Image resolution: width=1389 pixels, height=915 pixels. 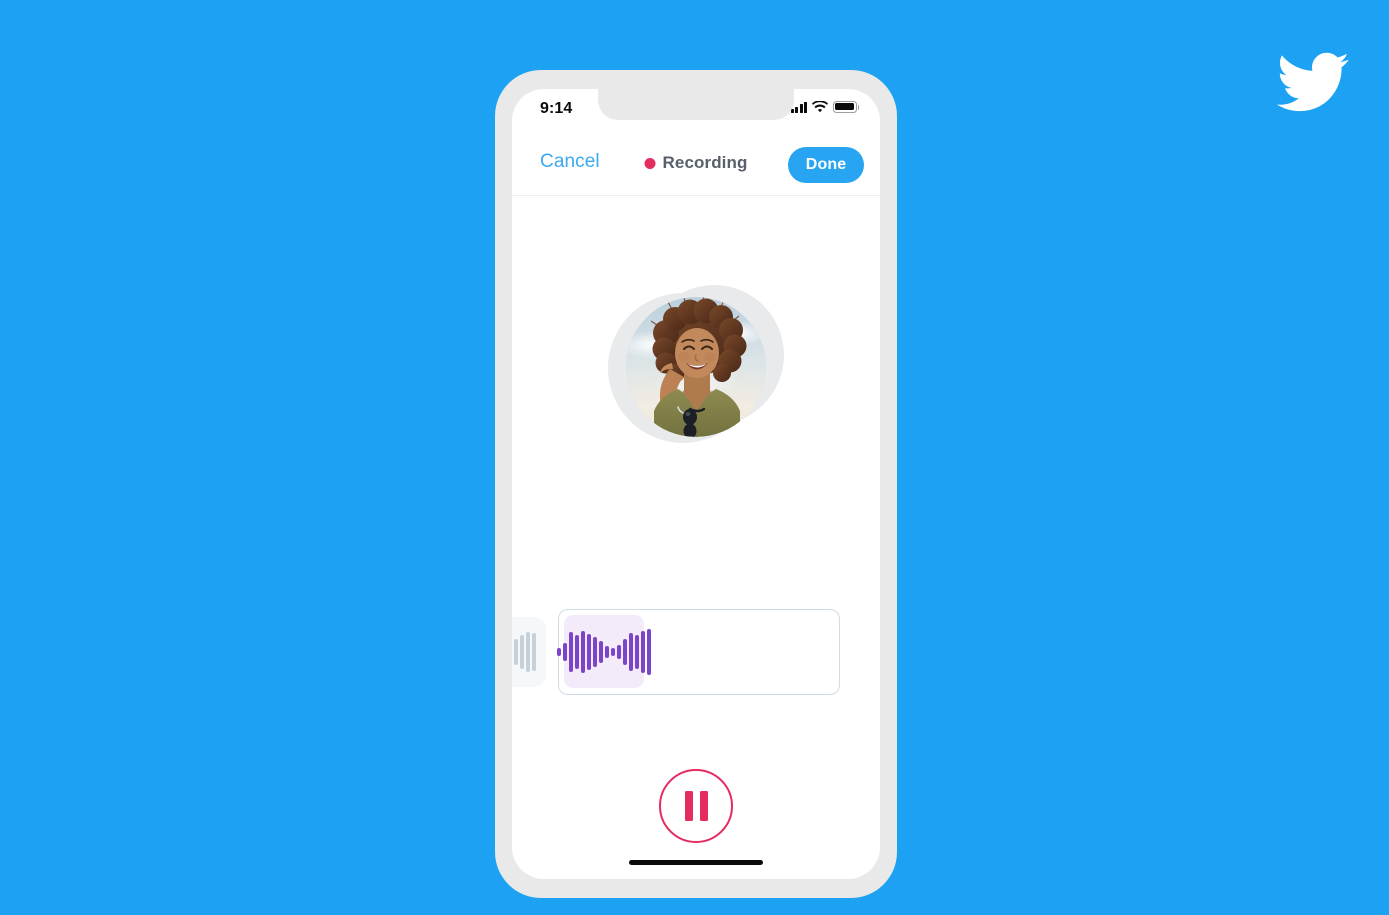 What do you see at coordinates (705, 162) in the screenshot?
I see `recording-status-label: Recording` at bounding box center [705, 162].